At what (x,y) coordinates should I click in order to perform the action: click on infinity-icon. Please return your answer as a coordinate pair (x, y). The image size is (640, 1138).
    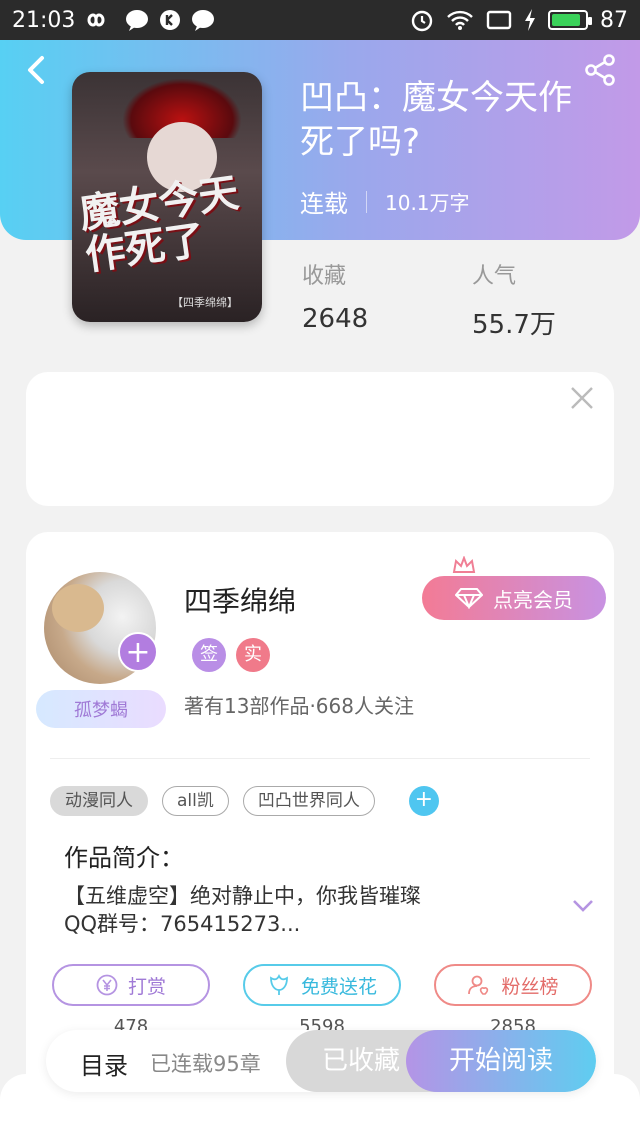
    Looking at the image, I should click on (100, 20).